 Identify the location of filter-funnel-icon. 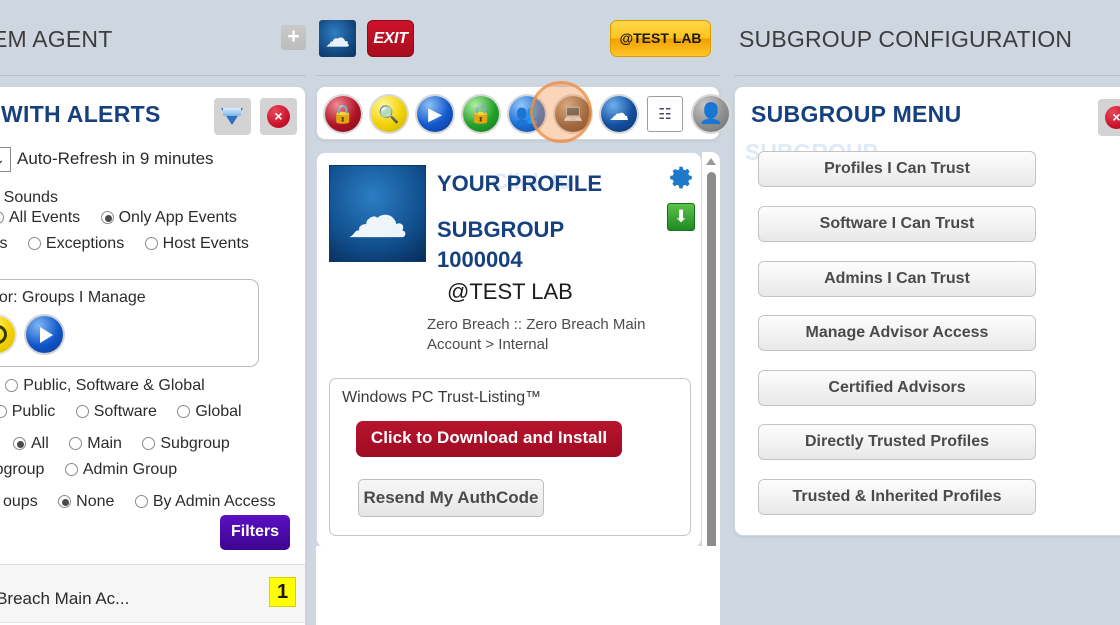
(232, 116).